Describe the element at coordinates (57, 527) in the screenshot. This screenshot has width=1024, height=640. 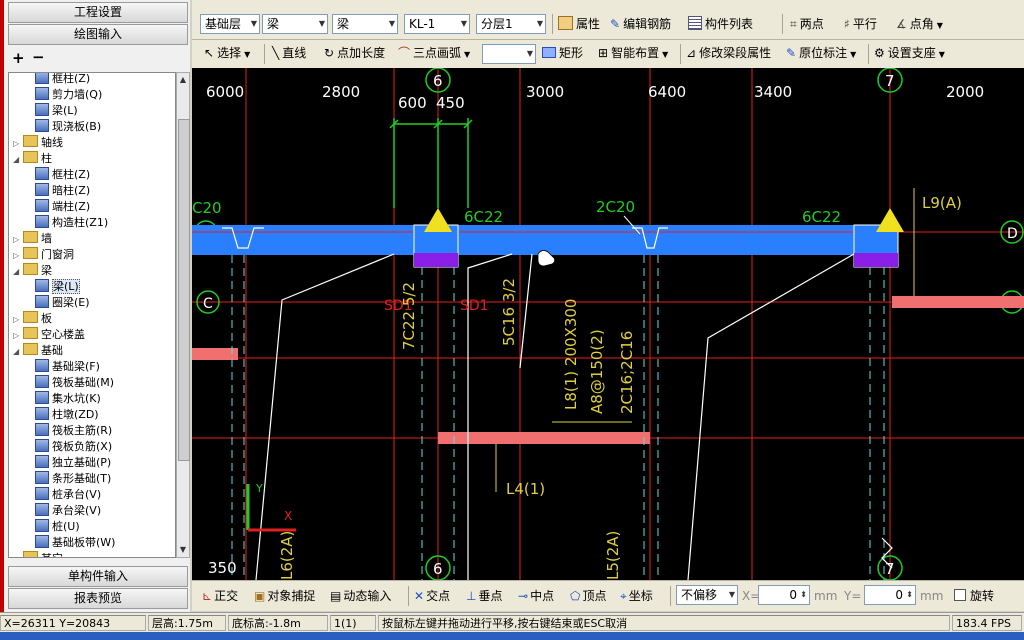
I see `tree-item: 桩(U)` at that location.